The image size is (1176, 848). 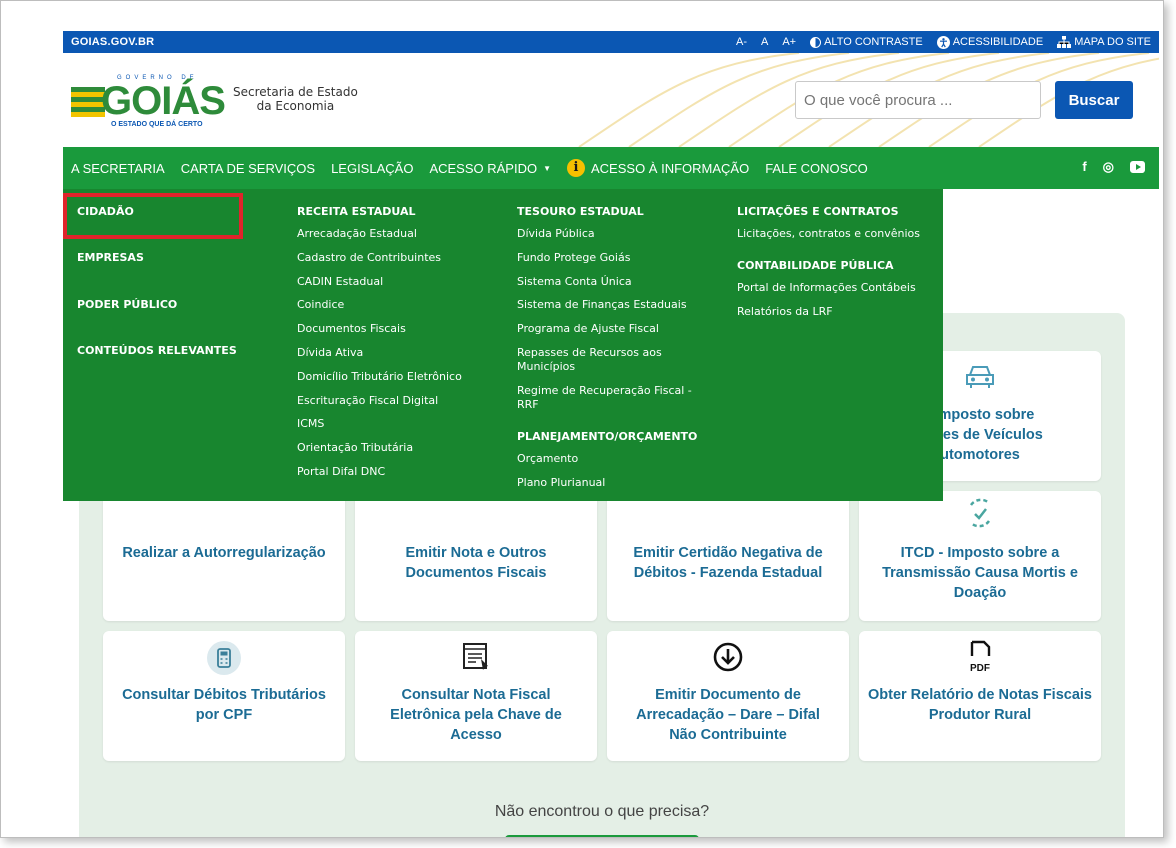 What do you see at coordinates (475, 656) in the screenshot?
I see `invoice-icon` at bounding box center [475, 656].